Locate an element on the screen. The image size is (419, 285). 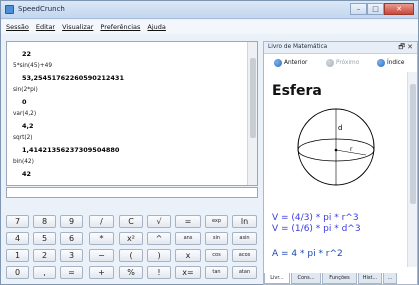
next-label: Próximo is located at coordinates (348, 63).